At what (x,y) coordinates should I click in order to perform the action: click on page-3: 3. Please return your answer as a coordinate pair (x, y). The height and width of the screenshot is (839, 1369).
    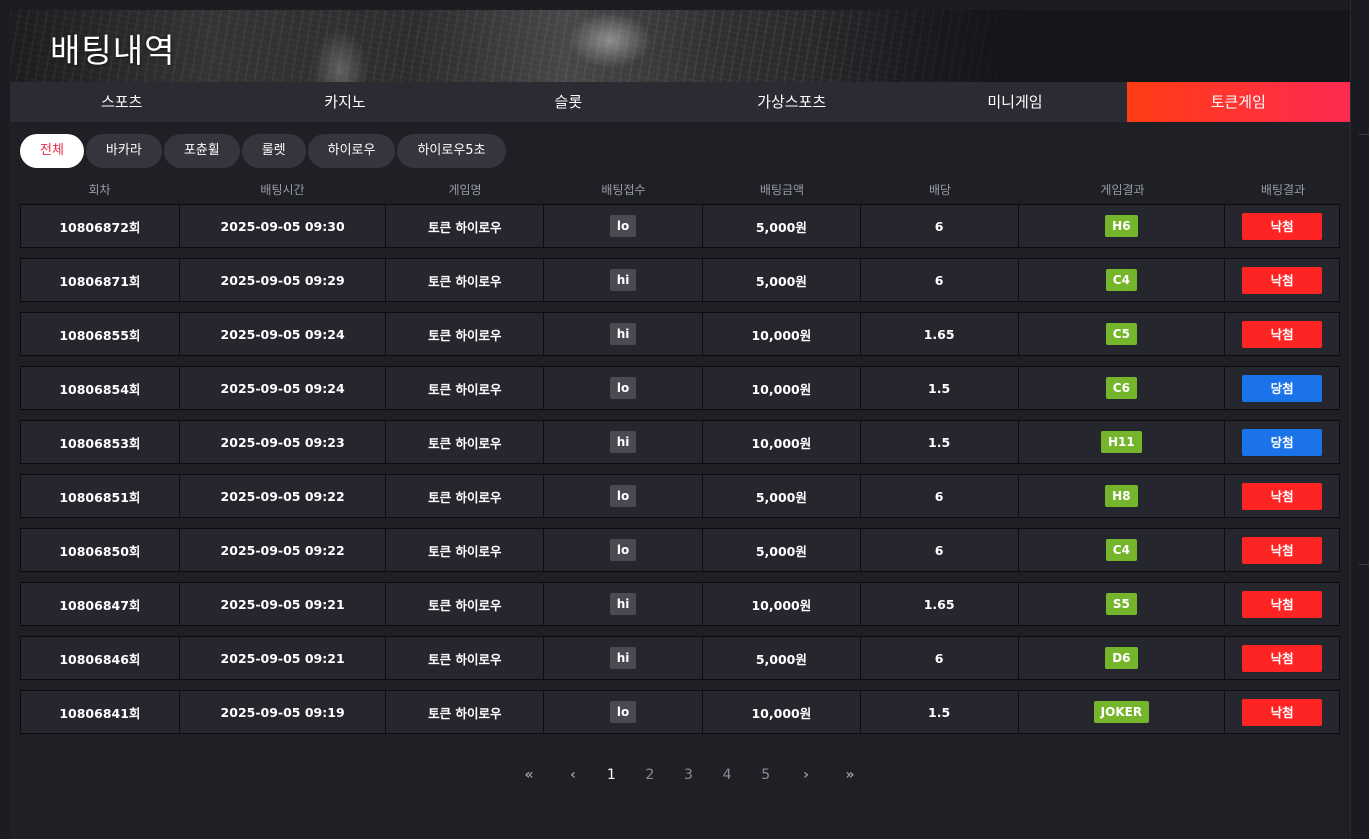
    Looking at the image, I should click on (688, 775).